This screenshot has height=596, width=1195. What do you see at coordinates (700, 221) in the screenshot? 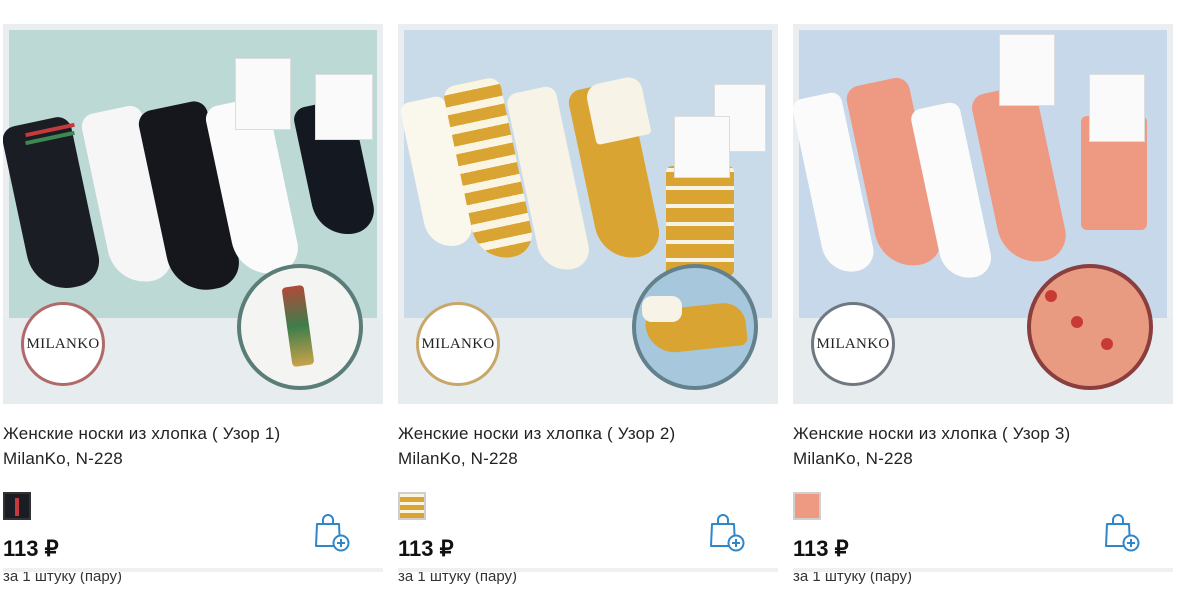
I see `sock-bundle` at bounding box center [700, 221].